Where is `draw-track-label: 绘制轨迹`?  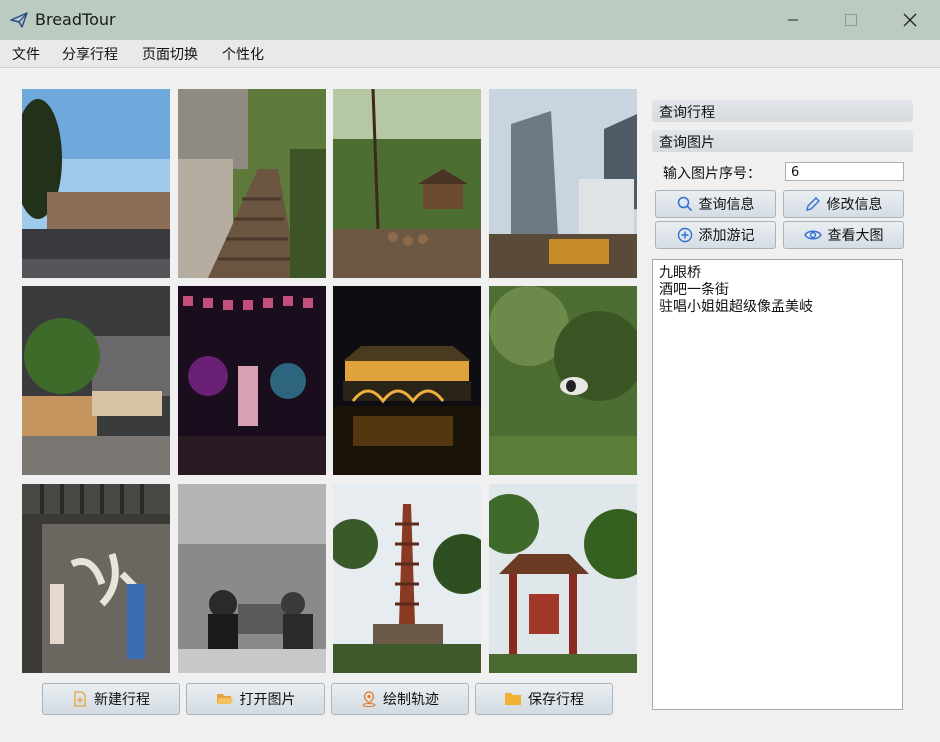 draw-track-label: 绘制轨迹 is located at coordinates (411, 700).